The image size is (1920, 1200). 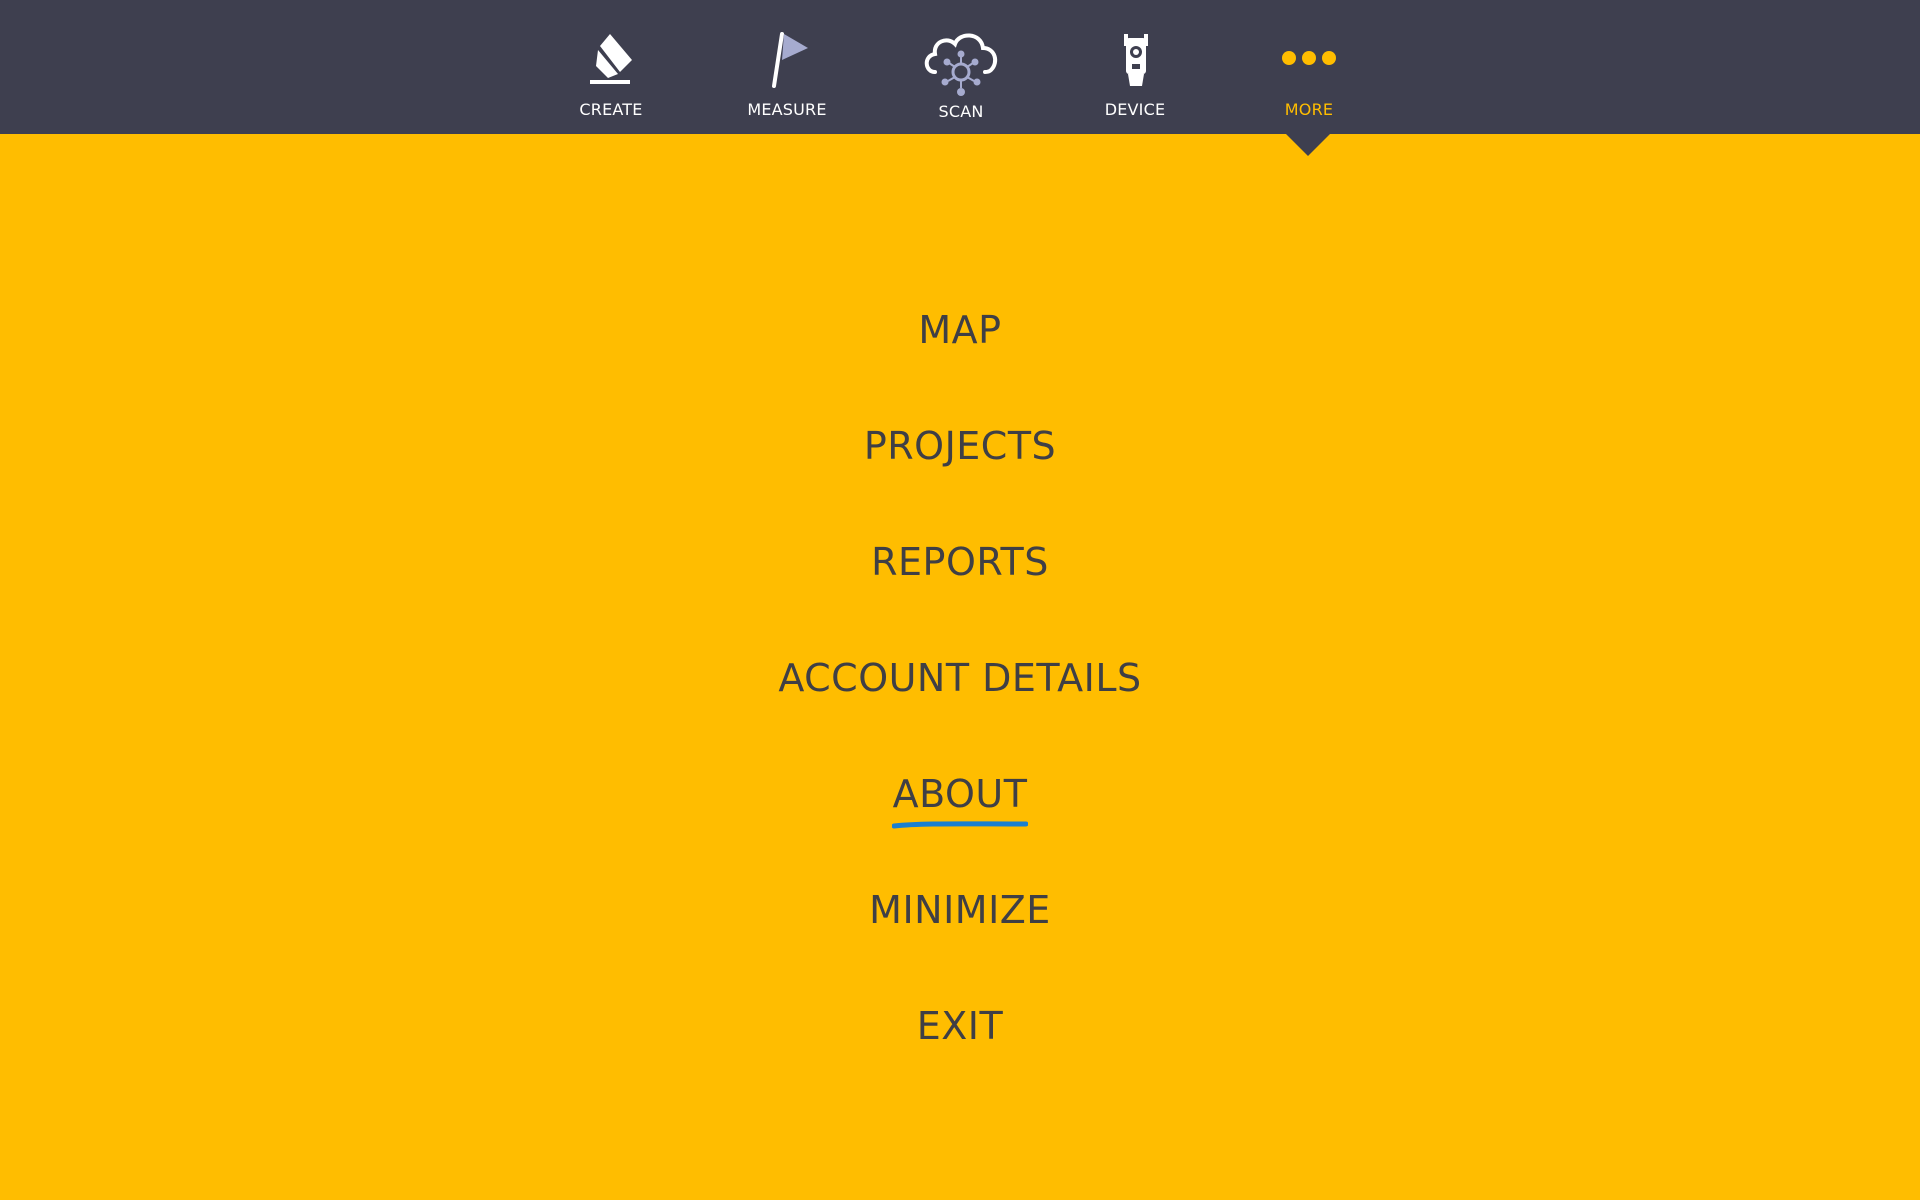 What do you see at coordinates (960, 678) in the screenshot?
I see `menu-item-account-details: ACCOUNT DETAILS` at bounding box center [960, 678].